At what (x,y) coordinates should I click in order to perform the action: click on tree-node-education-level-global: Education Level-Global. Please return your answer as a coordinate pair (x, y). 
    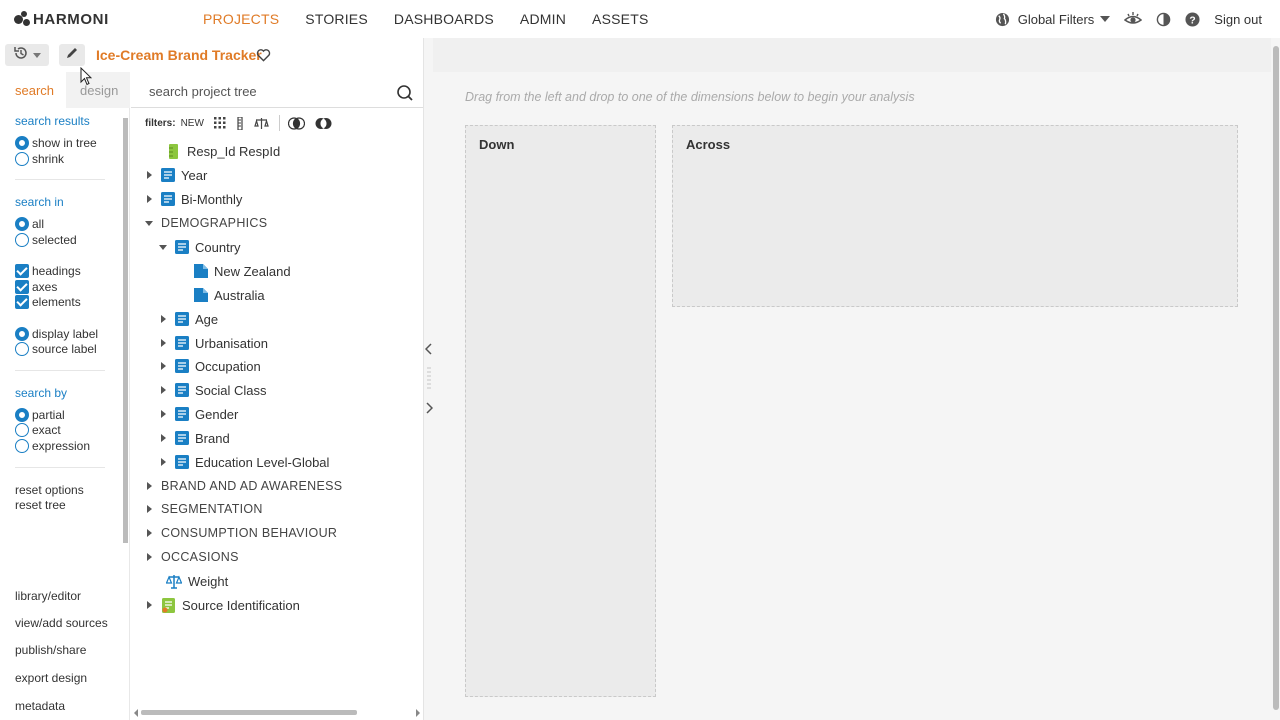
    Looking at the image, I should click on (243, 462).